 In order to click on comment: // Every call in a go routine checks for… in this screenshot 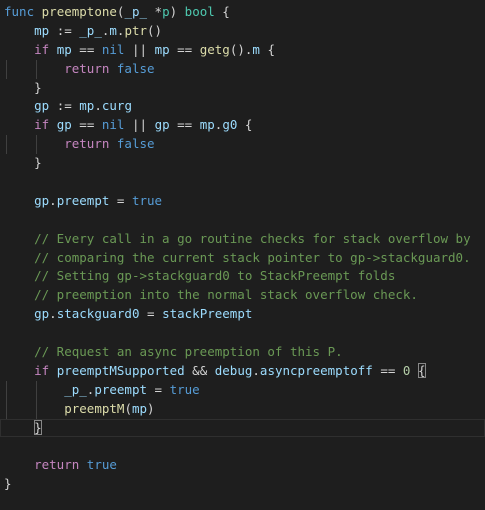, I will do `click(252, 238)`.